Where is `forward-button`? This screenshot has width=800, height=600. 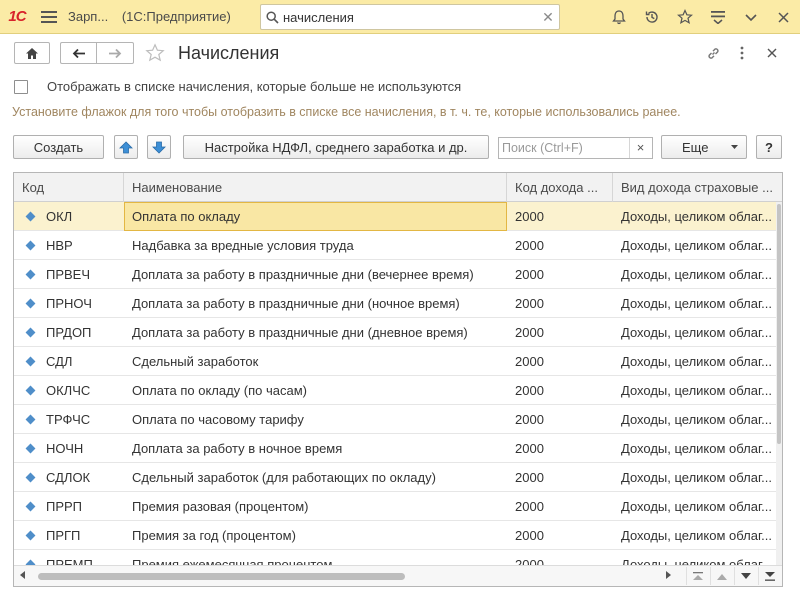
forward-button is located at coordinates (115, 53).